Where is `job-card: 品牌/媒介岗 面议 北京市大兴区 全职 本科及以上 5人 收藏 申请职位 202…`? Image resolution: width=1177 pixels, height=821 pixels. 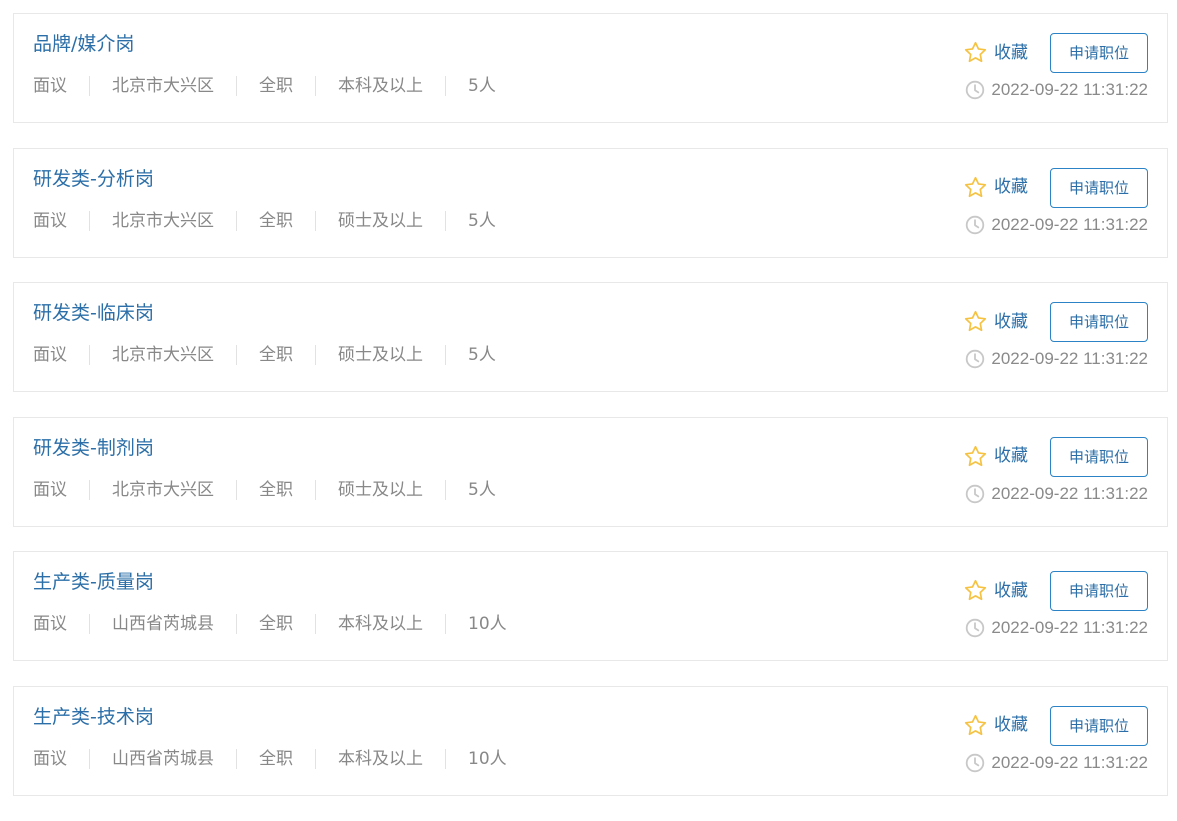 job-card: 品牌/媒介岗 面议 北京市大兴区 全职 本科及以上 5人 收藏 申请职位 202… is located at coordinates (590, 68).